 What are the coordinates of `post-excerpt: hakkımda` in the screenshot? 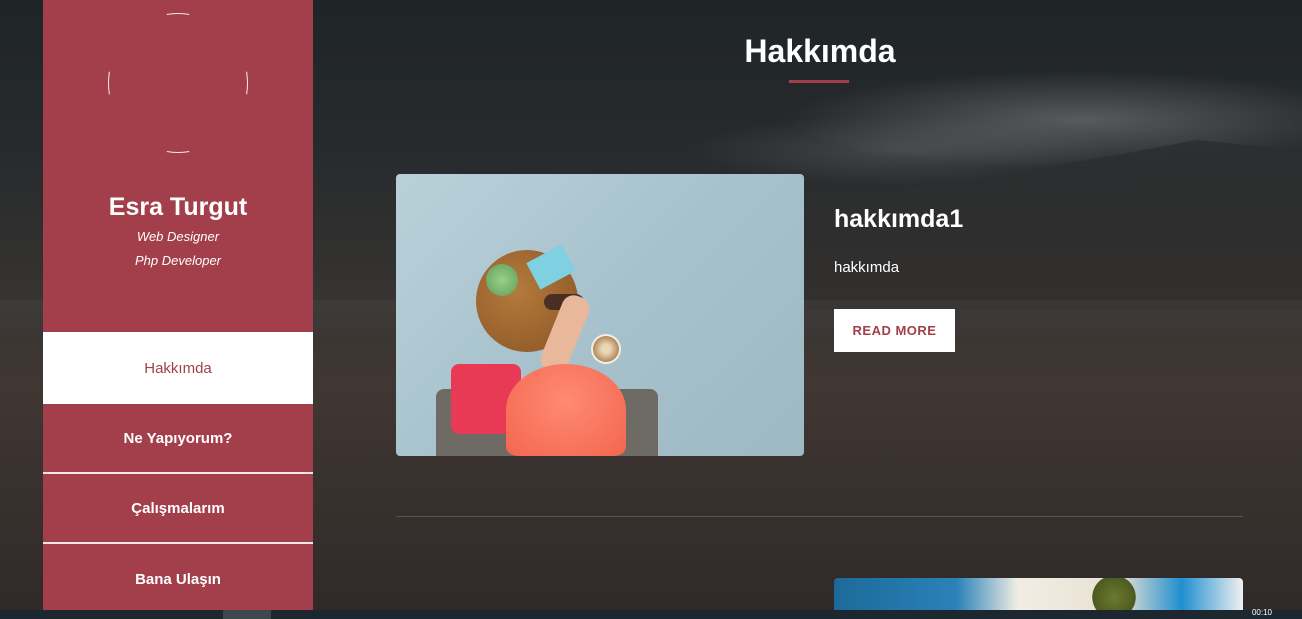 It's located at (867, 267).